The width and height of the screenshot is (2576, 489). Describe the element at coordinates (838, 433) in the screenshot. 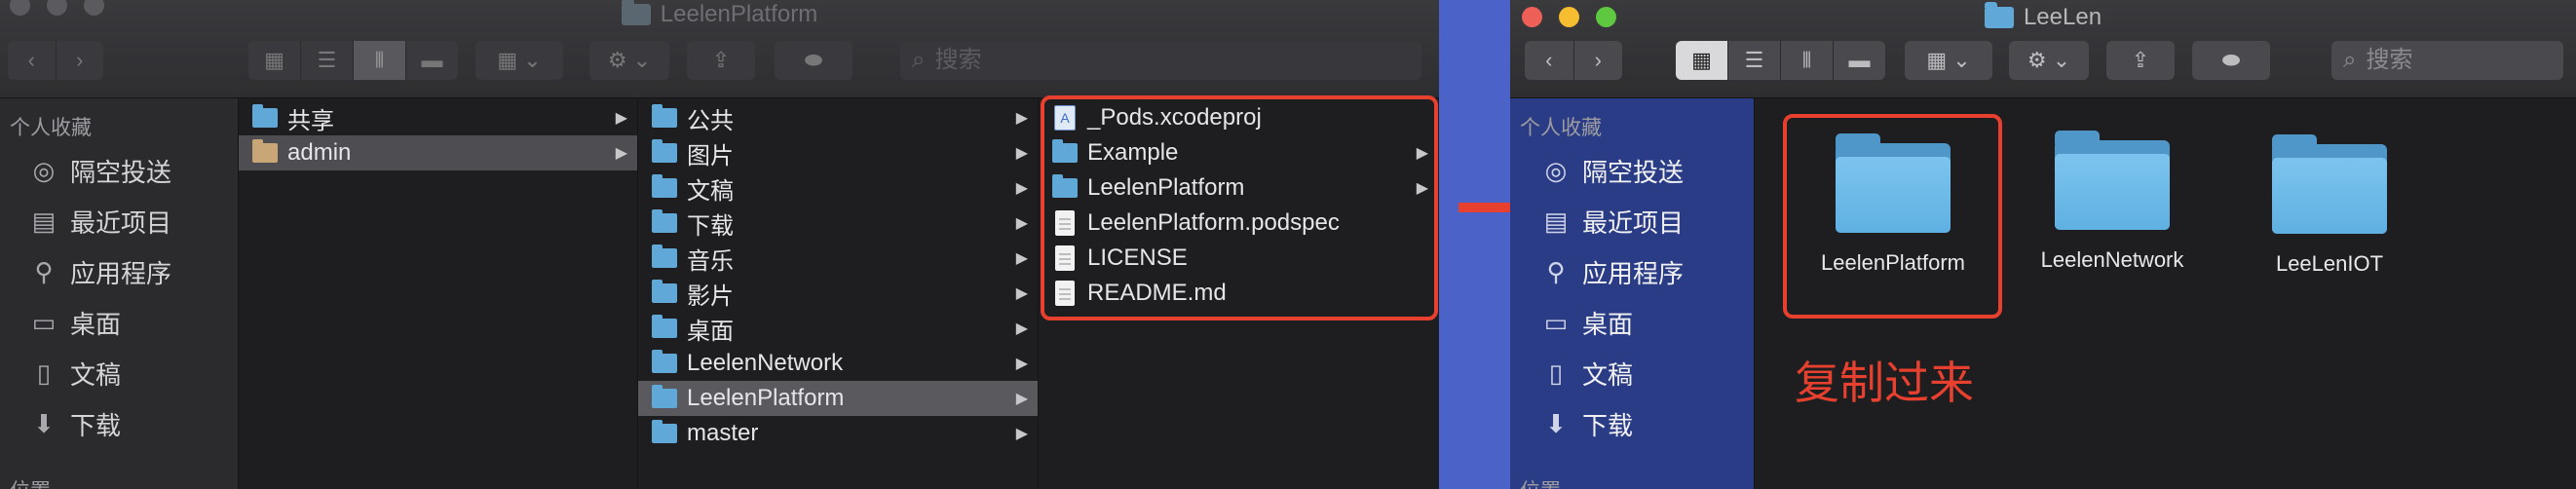

I see `list-item: master ▶` at that location.